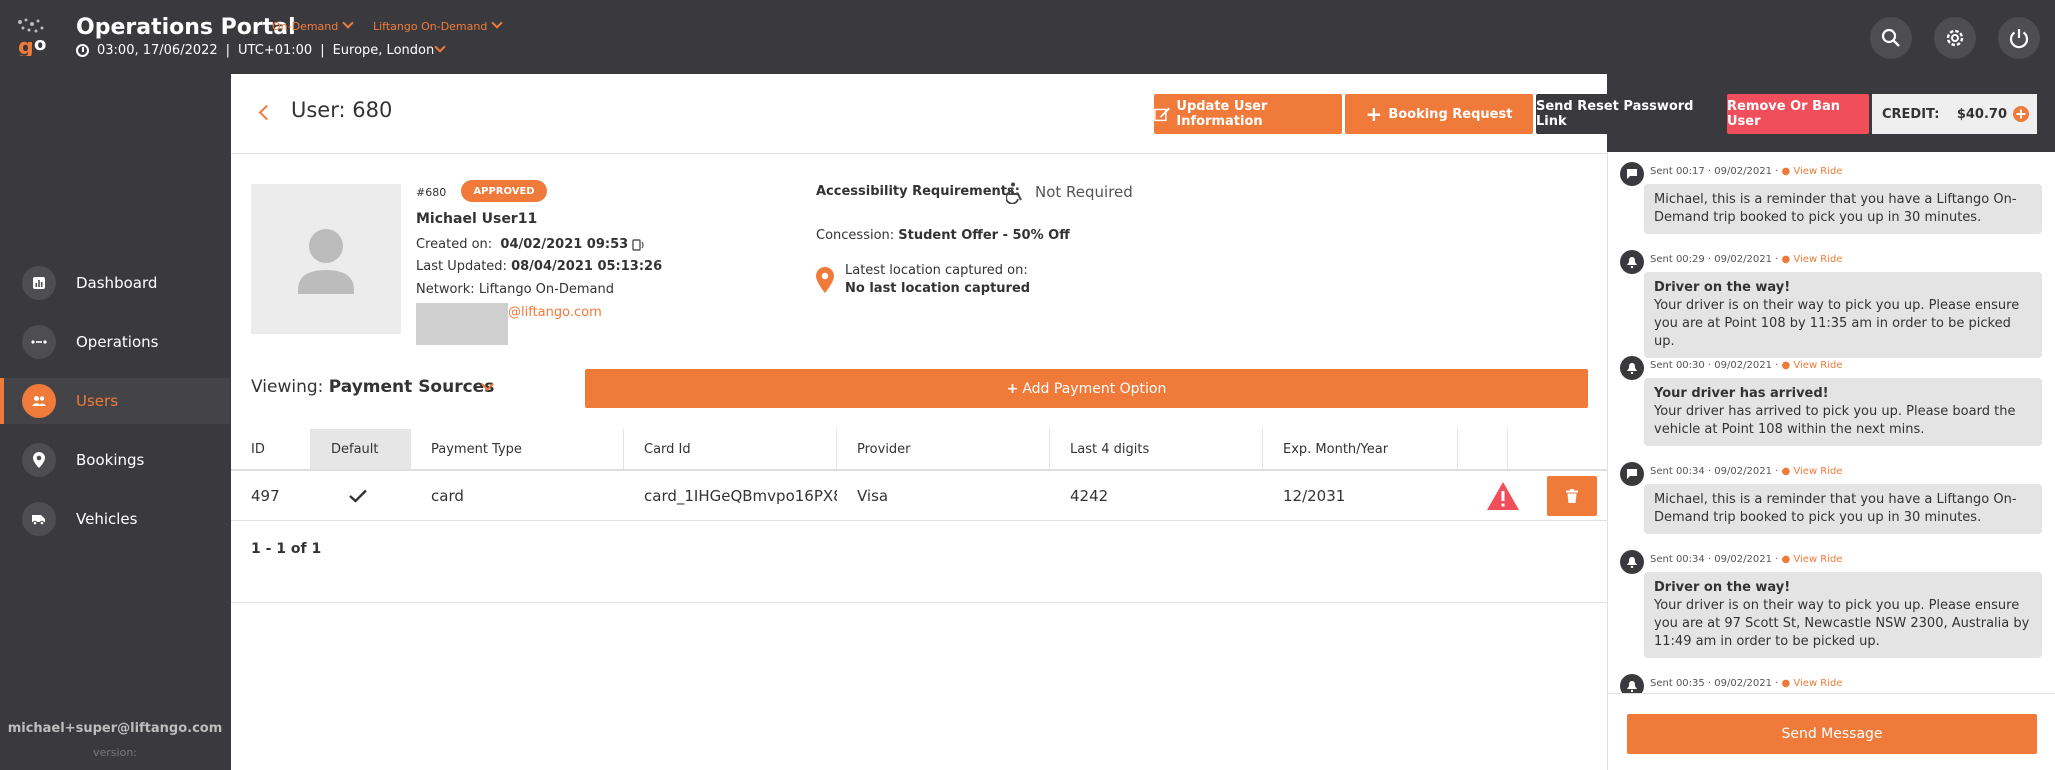 The width and height of the screenshot is (2055, 770). Describe the element at coordinates (1981, 114) in the screenshot. I see `credit-value: $40.70` at that location.